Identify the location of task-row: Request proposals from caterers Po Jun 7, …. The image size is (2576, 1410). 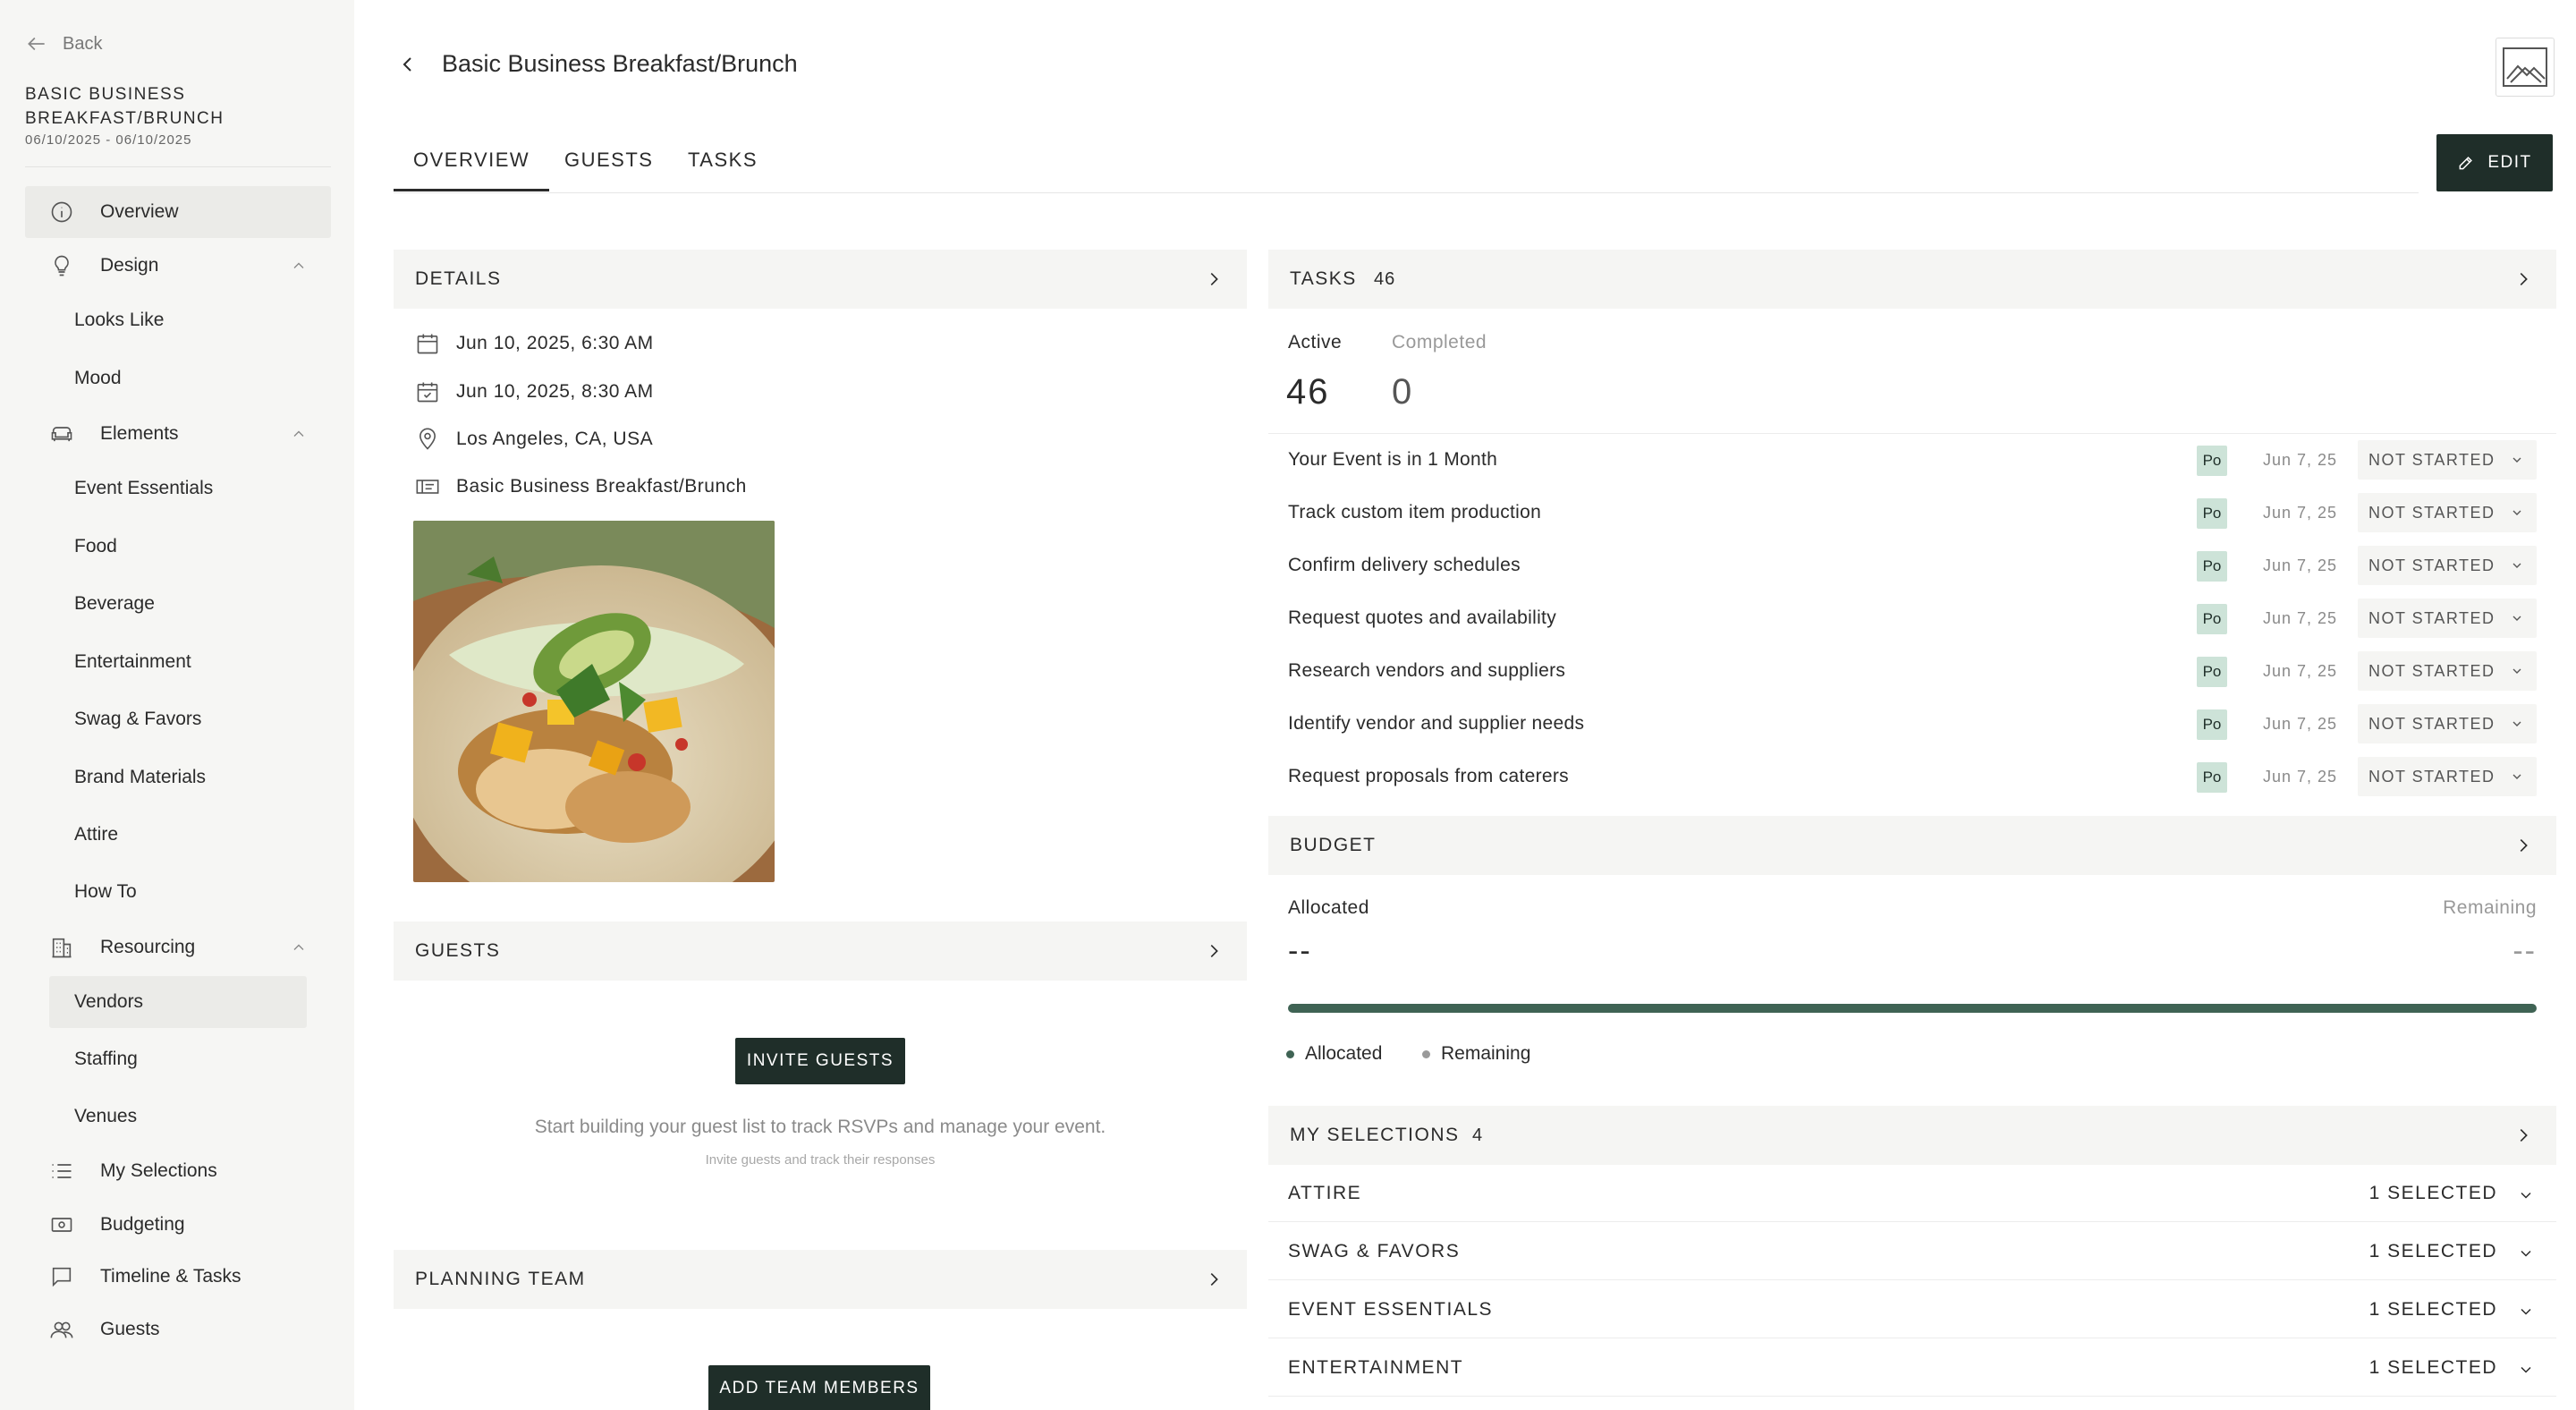
(1903, 777).